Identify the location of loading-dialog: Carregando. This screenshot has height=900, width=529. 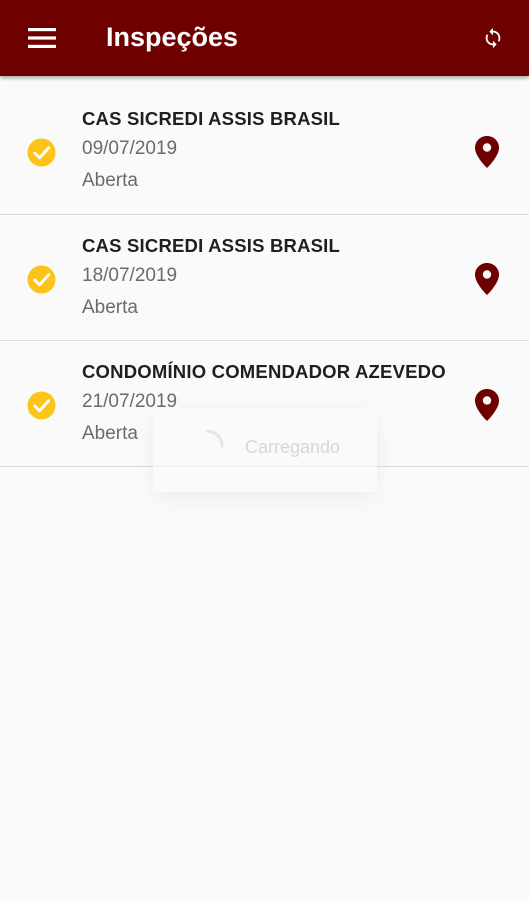
(265, 450).